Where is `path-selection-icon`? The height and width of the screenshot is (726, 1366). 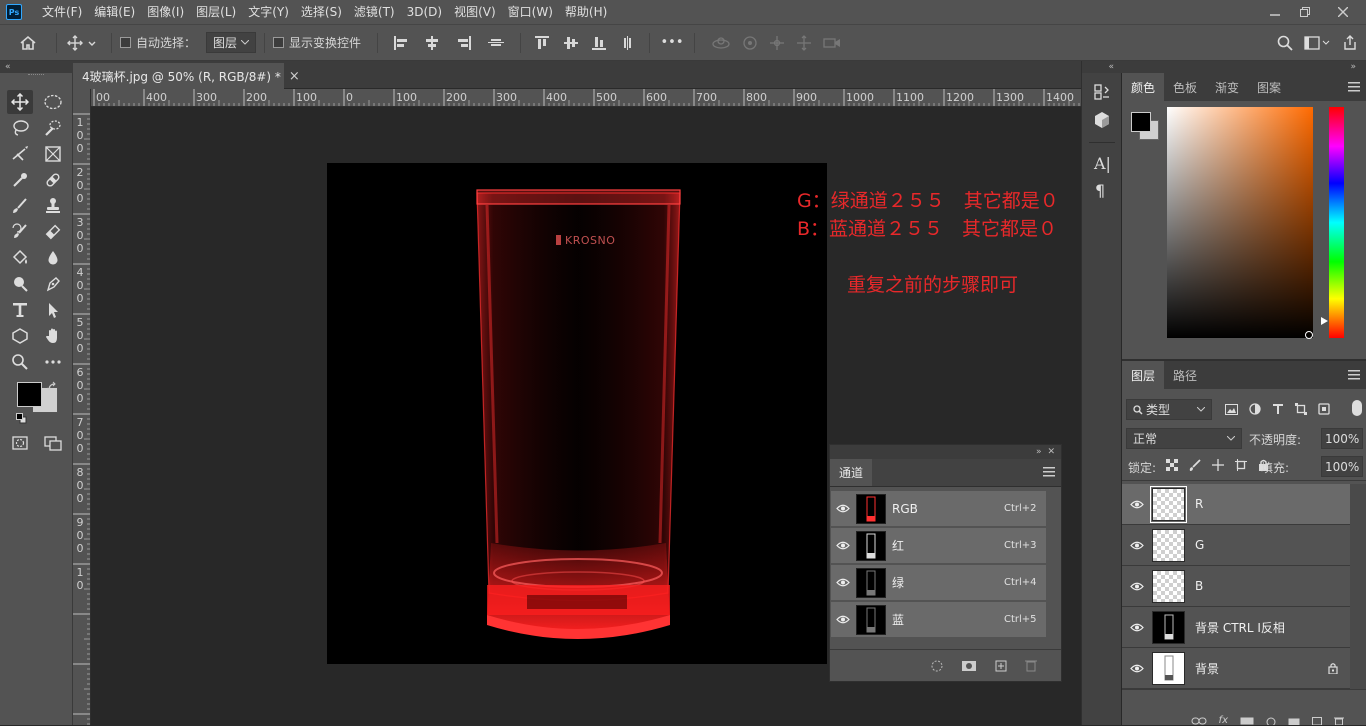 path-selection-icon is located at coordinates (53, 310).